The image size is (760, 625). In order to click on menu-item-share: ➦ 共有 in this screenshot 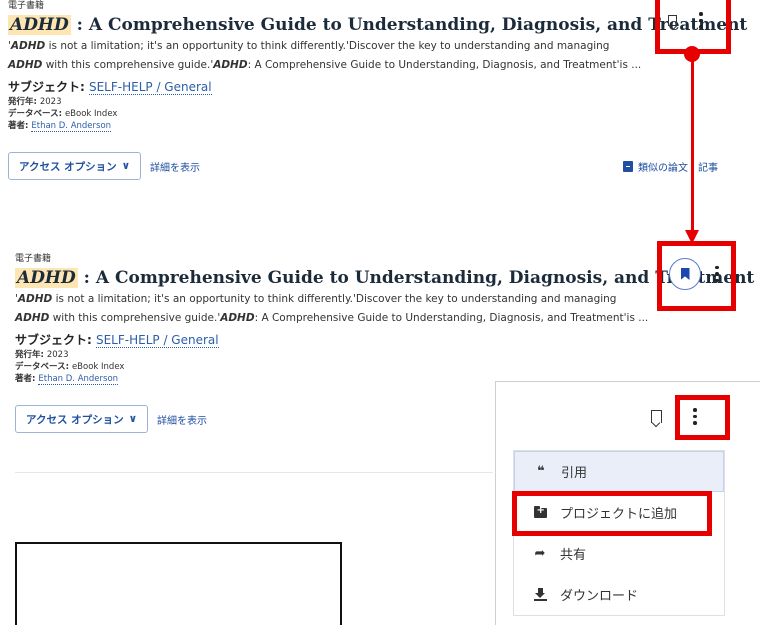, I will do `click(619, 553)`.